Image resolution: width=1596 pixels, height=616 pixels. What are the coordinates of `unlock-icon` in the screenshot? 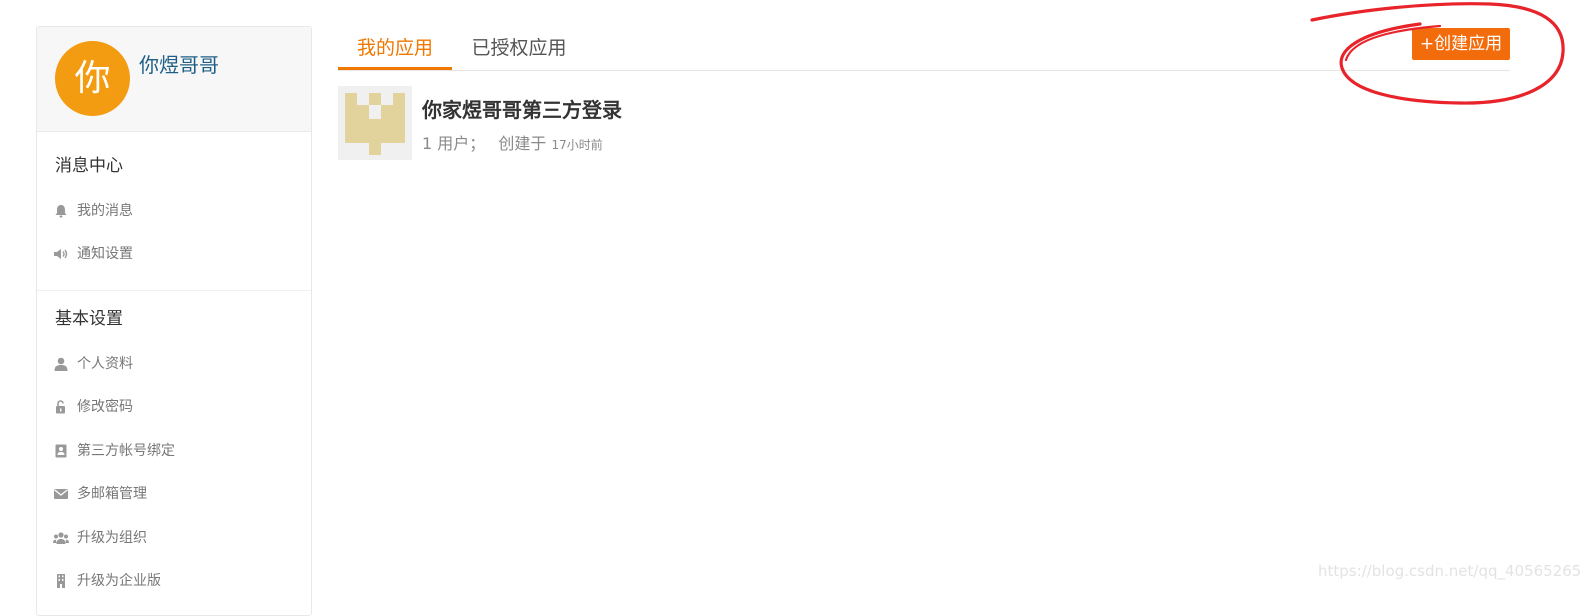 It's located at (60, 407).